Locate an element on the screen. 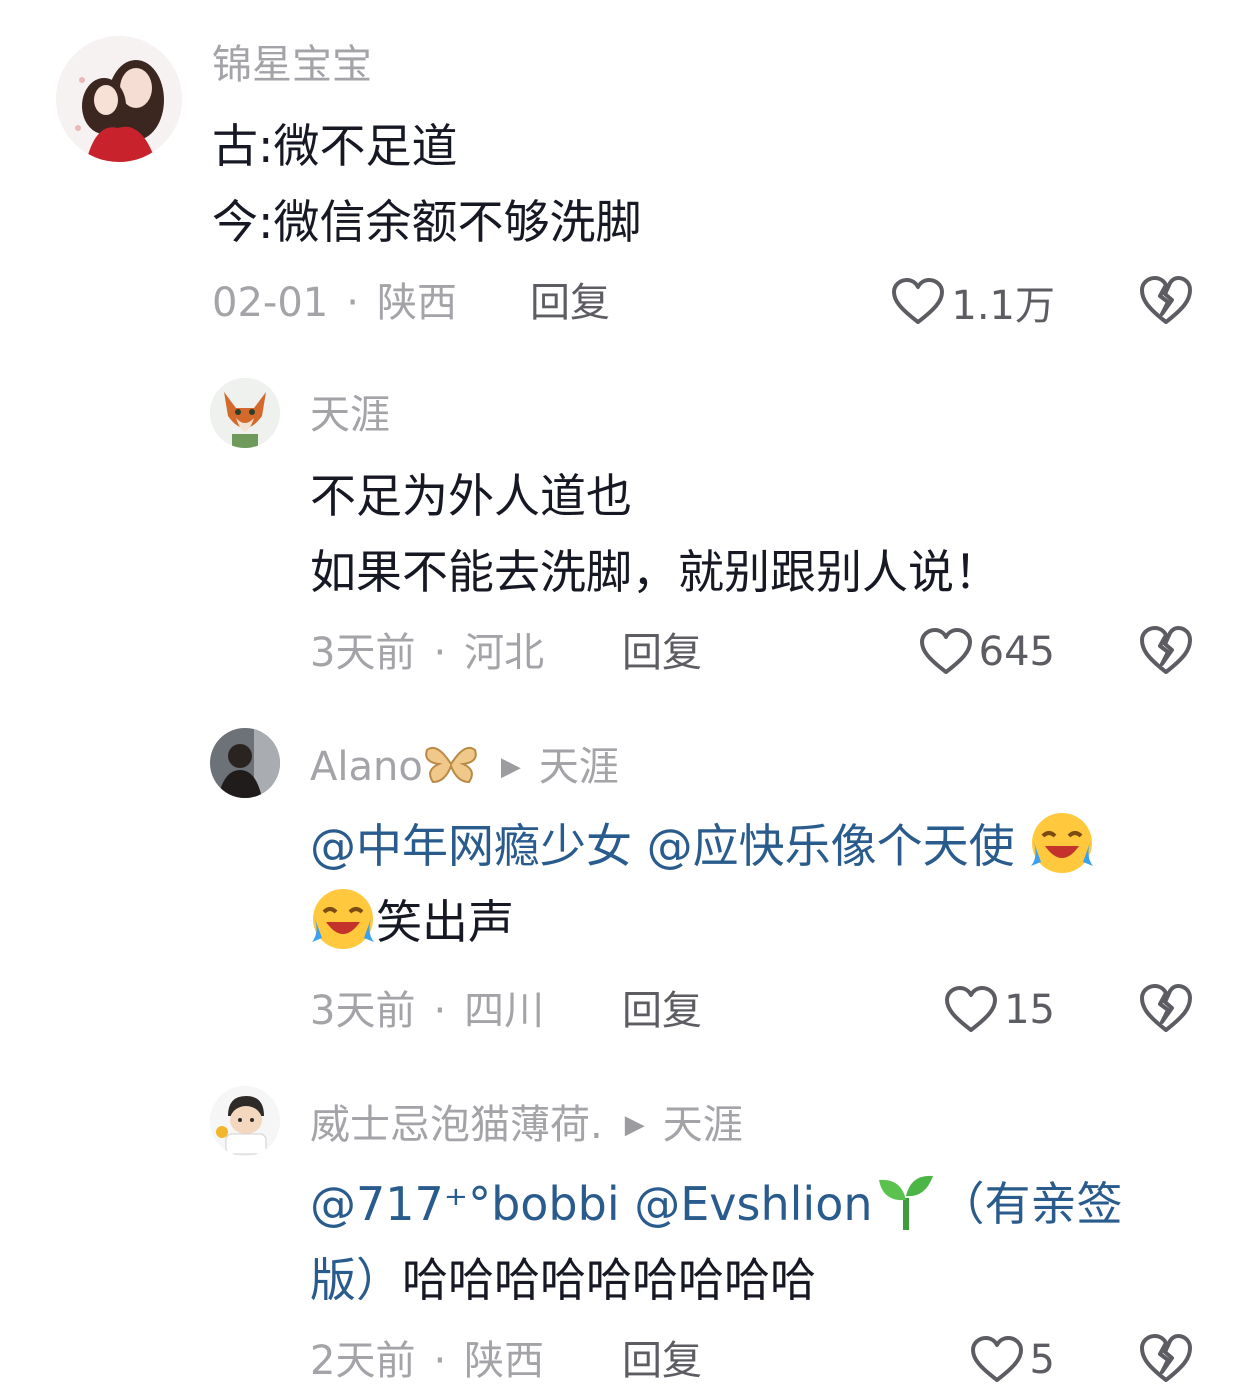 The height and width of the screenshot is (1390, 1260). username: 锦星宝宝 is located at coordinates (292, 65).